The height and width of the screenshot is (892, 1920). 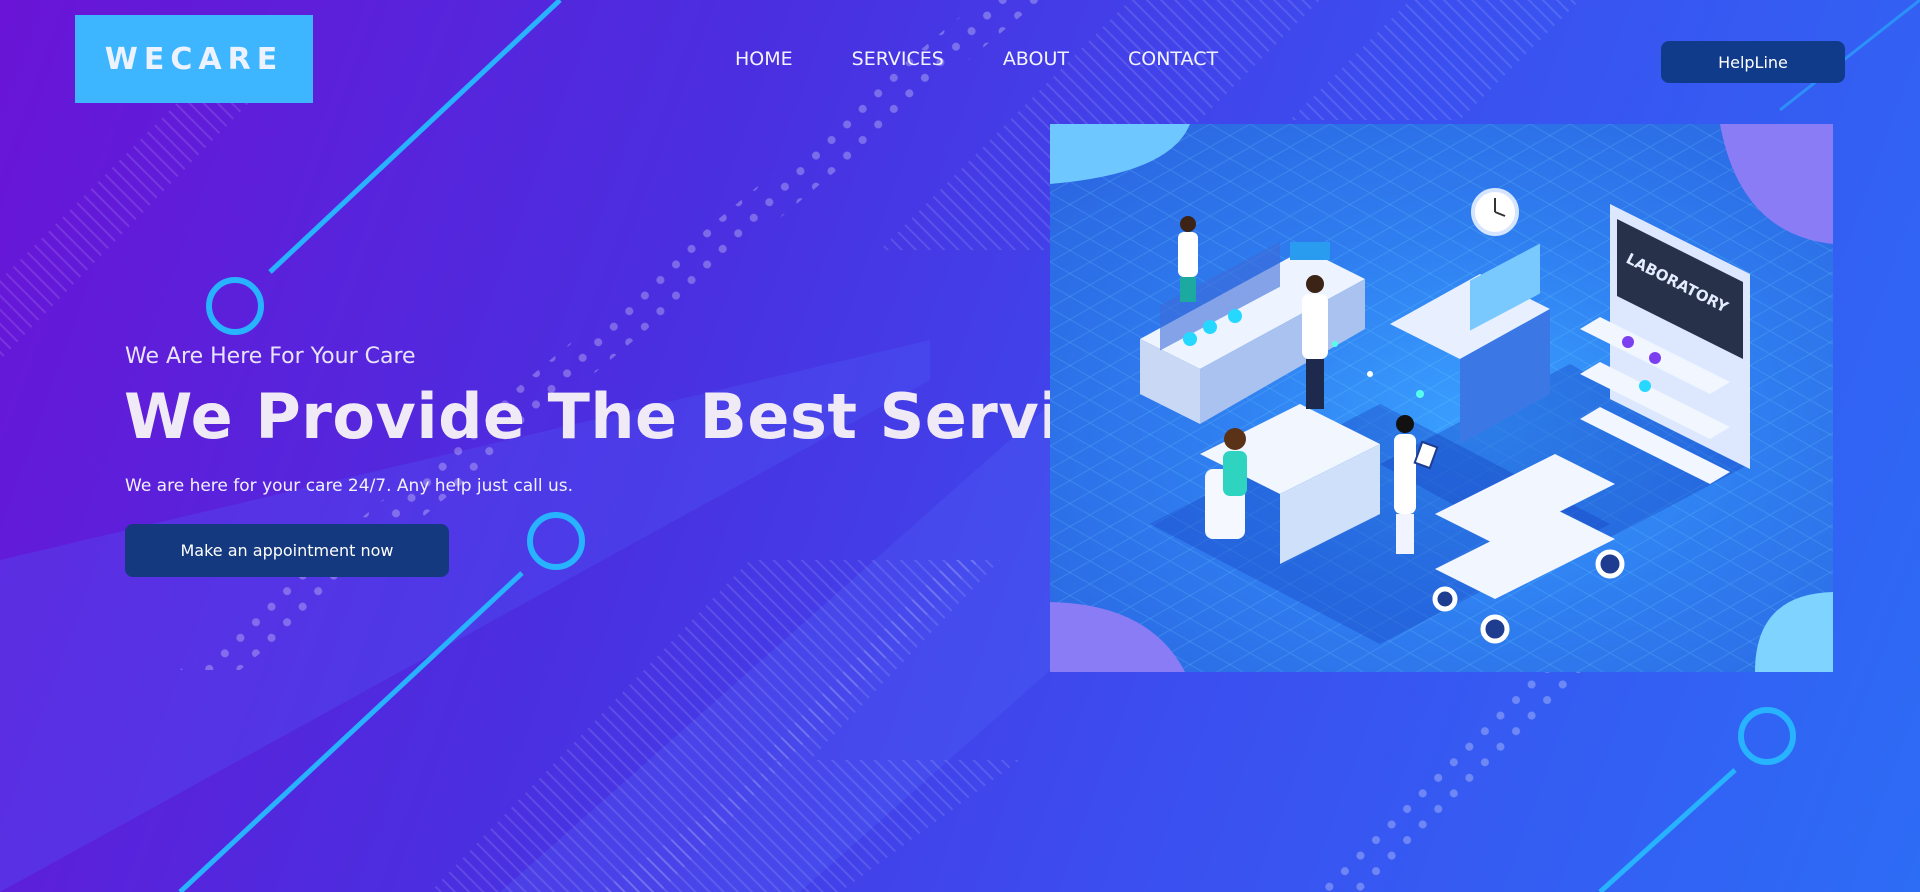 I want to click on nav-item-home: HOME, so click(x=764, y=59).